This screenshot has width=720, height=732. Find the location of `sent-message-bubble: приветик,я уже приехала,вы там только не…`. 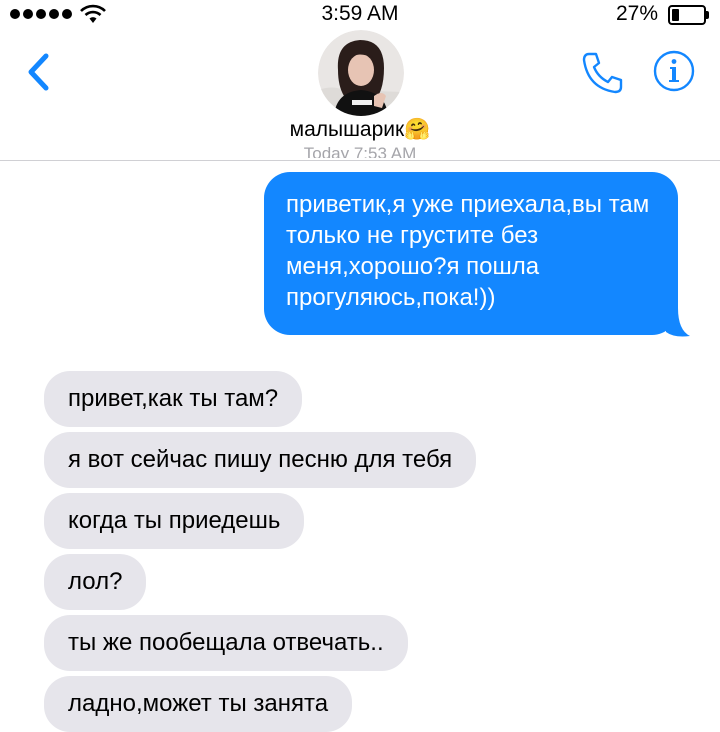

sent-message-bubble: приветик,я уже приехала,вы там только не… is located at coordinates (471, 253).